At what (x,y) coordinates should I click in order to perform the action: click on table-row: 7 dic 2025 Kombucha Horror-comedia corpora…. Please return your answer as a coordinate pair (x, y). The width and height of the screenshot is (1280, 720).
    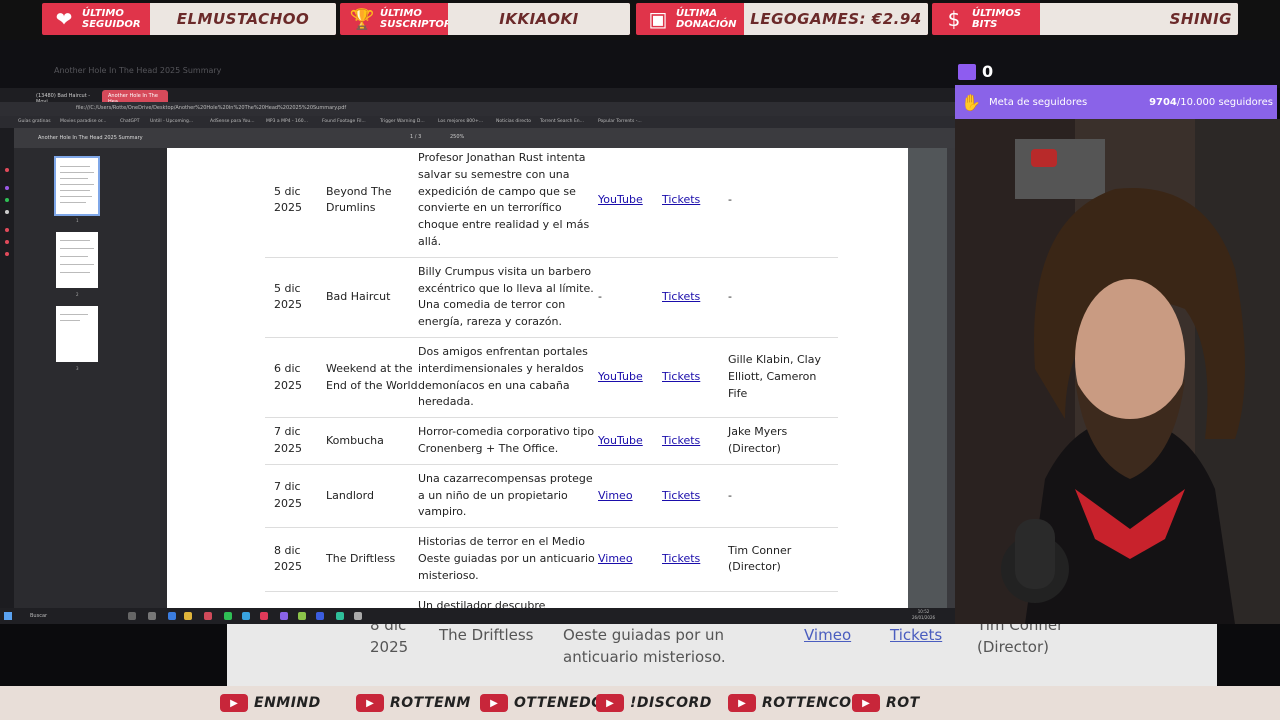
    Looking at the image, I should click on (551, 441).